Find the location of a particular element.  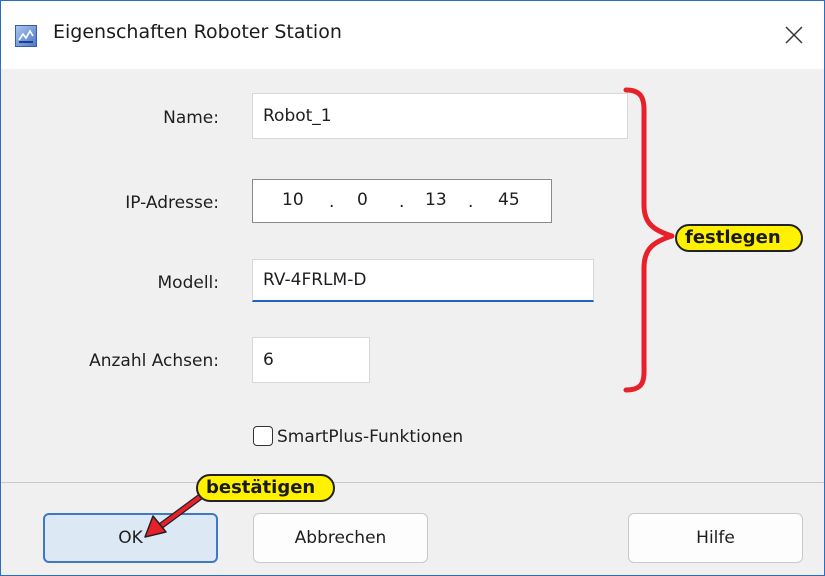

curly-brace-annotation is located at coordinates (649, 240).